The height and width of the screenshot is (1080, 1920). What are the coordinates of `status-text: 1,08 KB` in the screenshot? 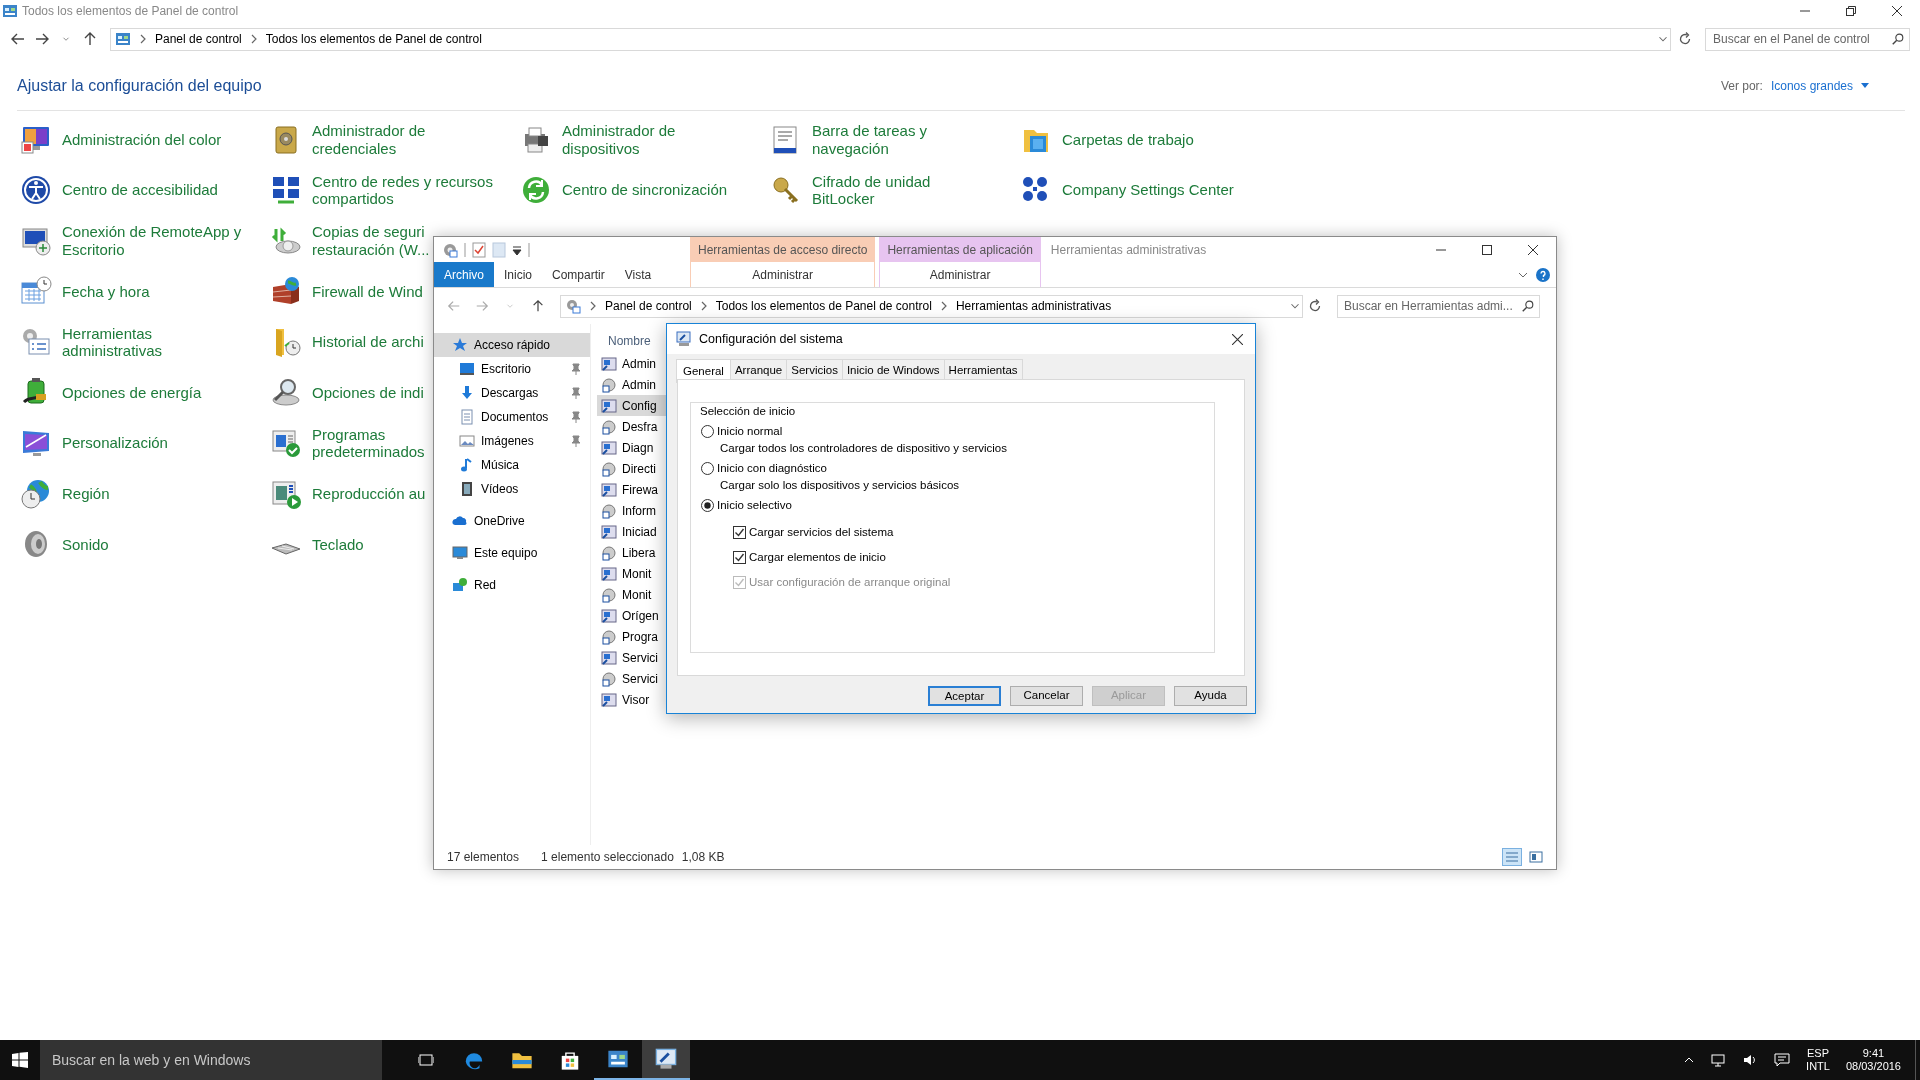 It's located at (703, 857).